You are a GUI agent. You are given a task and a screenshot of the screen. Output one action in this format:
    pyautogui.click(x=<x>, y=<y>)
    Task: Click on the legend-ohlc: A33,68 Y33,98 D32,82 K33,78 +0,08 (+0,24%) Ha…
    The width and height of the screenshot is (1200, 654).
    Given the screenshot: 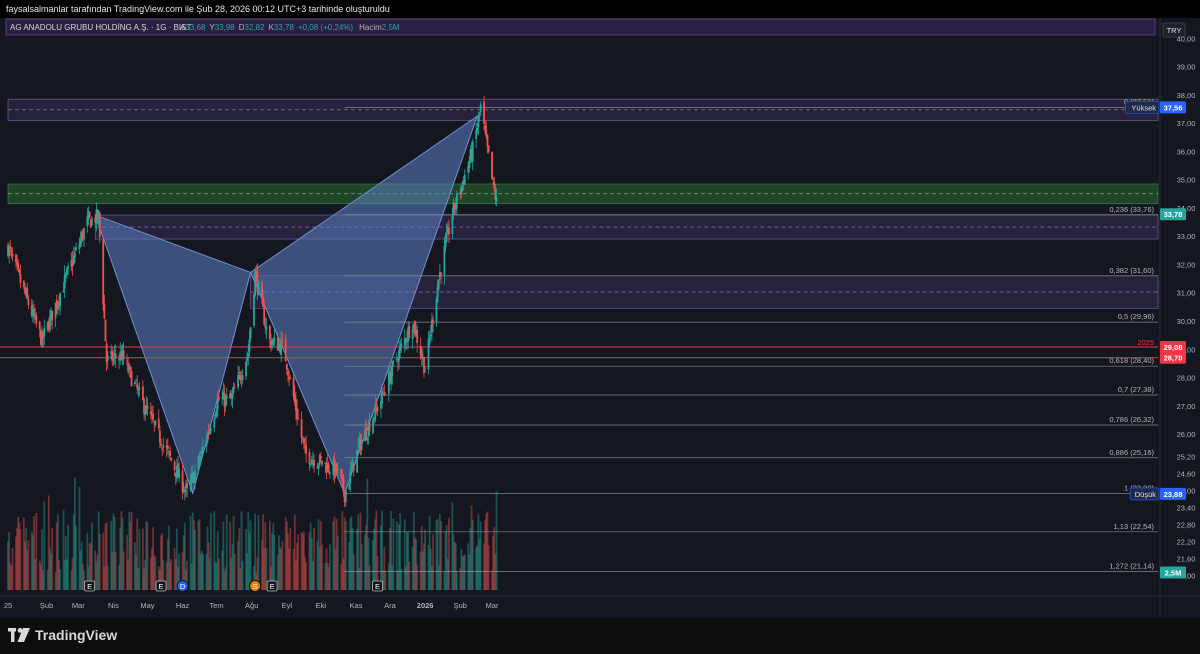 What is the action you would take?
    pyautogui.click(x=290, y=27)
    